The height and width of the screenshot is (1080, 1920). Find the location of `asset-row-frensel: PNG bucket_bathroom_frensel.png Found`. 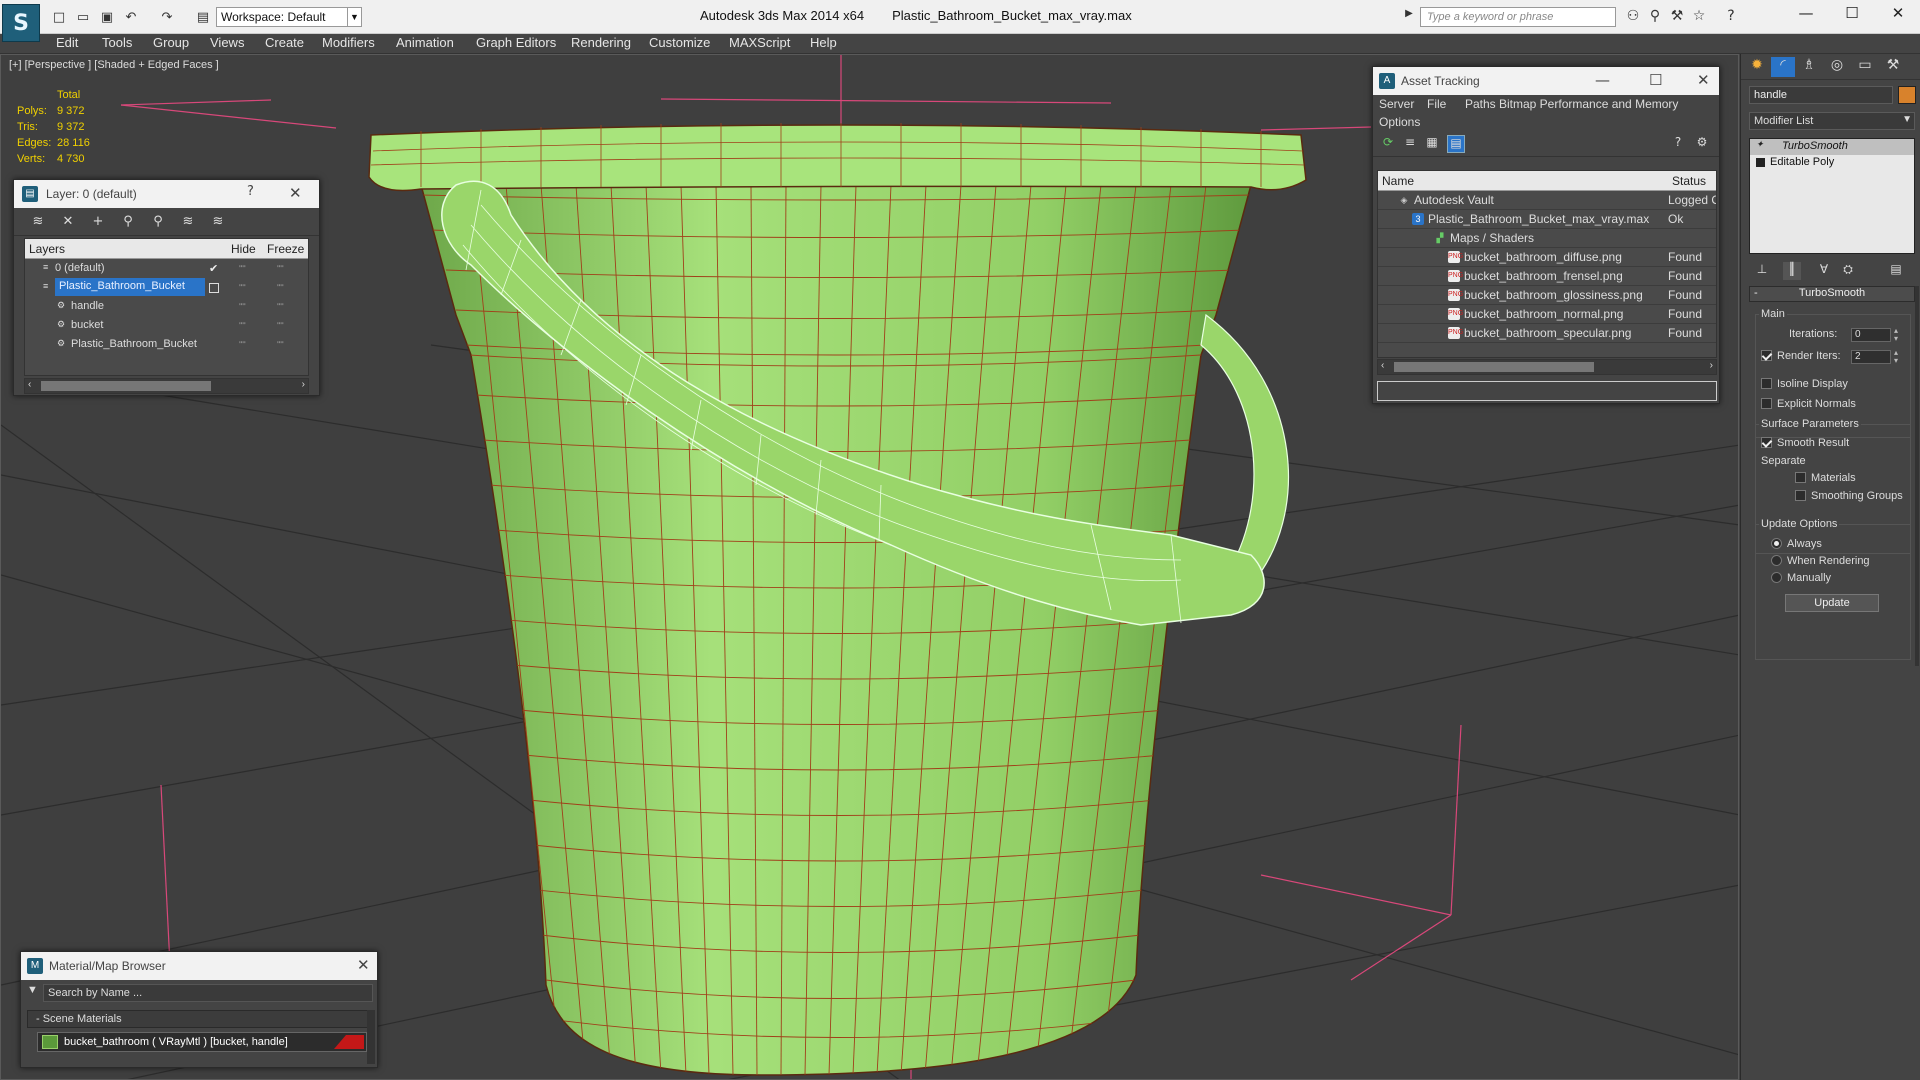

asset-row-frensel: PNG bucket_bathroom_frensel.png Found is located at coordinates (1547, 276).